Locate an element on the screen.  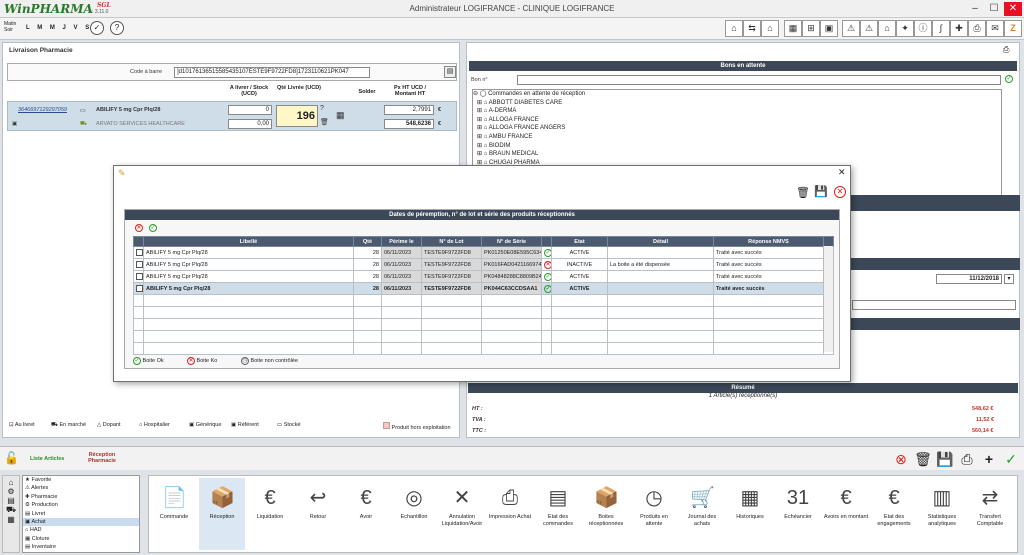
trash-small-icon: 🗑 is located at coordinates (324, 122).